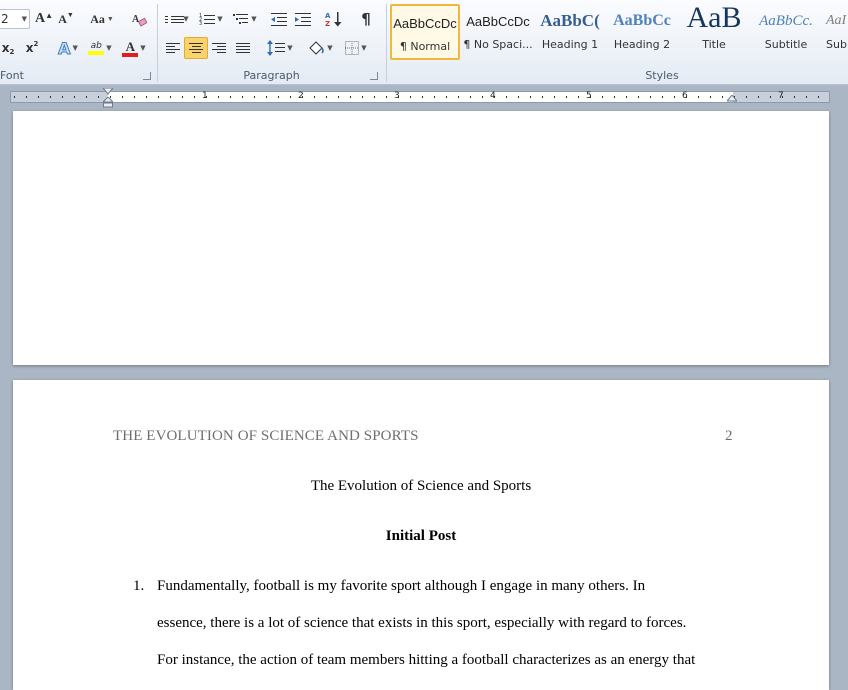  Describe the element at coordinates (280, 48) in the screenshot. I see `line-spacing-button: ▼` at that location.